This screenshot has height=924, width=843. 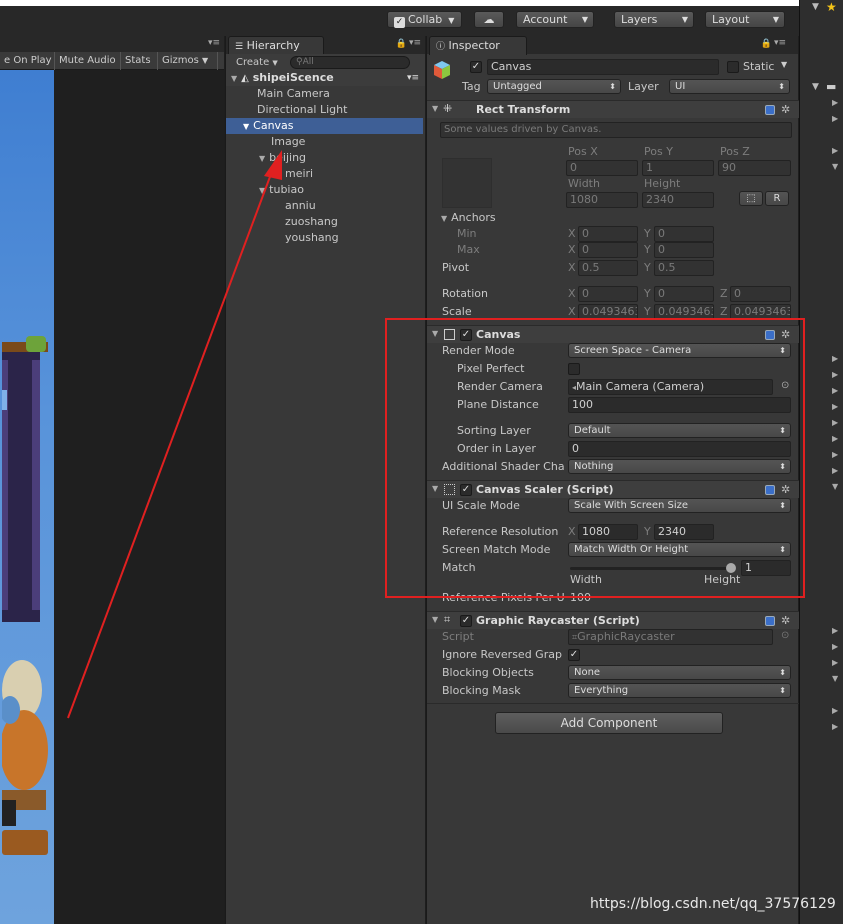 I want to click on tab-inspector: ⓘ Inspector, so click(x=478, y=45).